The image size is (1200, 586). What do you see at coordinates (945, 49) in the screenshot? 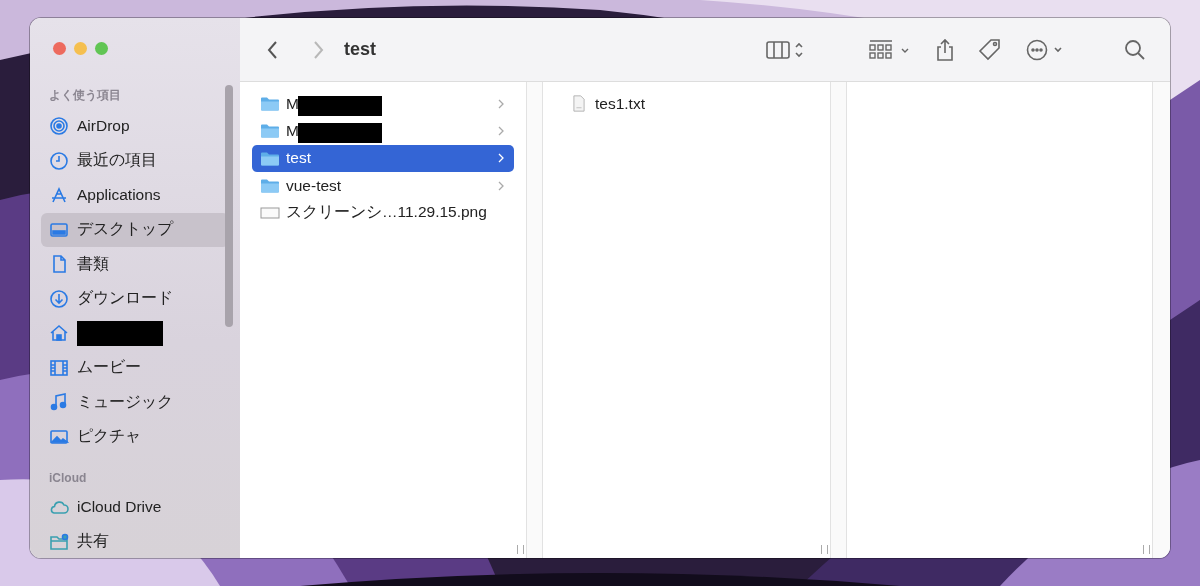
I see `share-icon` at bounding box center [945, 49].